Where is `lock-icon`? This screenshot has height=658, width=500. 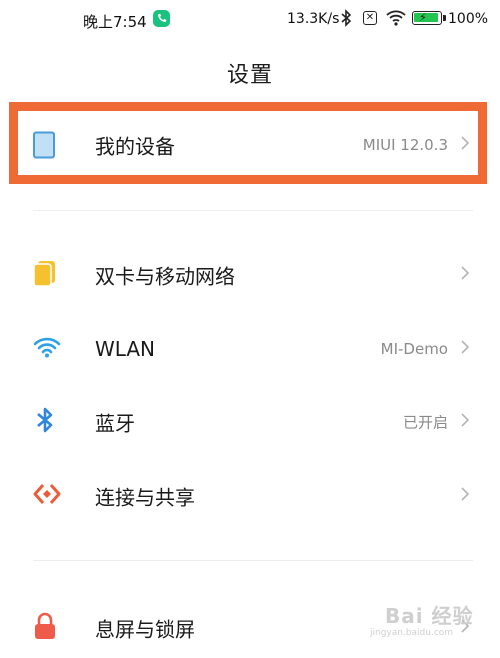
lock-icon is located at coordinates (45, 628).